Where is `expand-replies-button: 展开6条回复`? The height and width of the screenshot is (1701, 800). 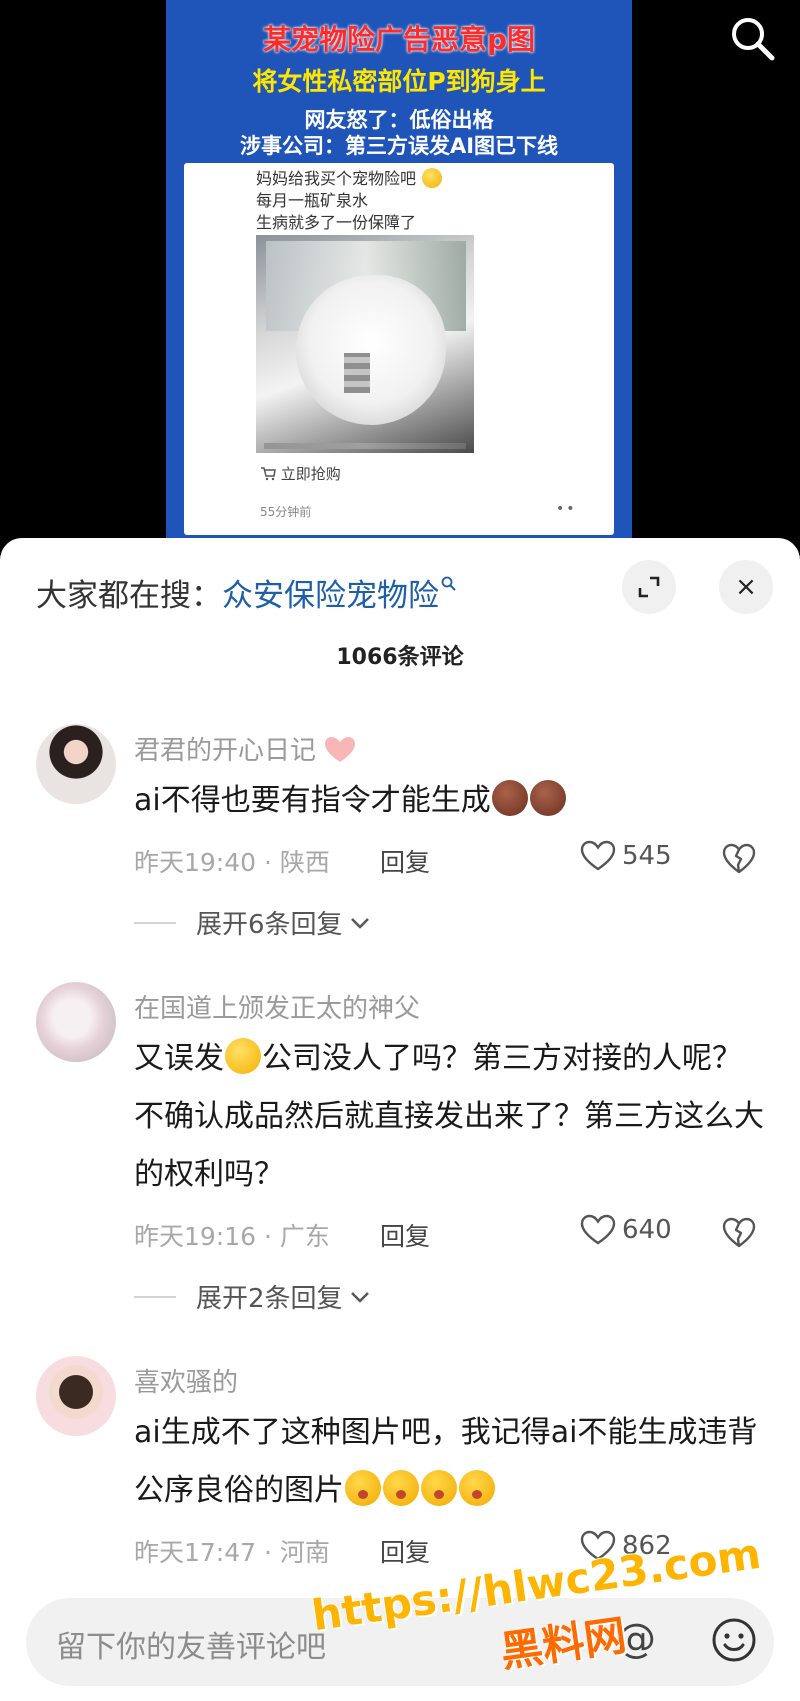 expand-replies-button: 展开6条回复 is located at coordinates (253, 922).